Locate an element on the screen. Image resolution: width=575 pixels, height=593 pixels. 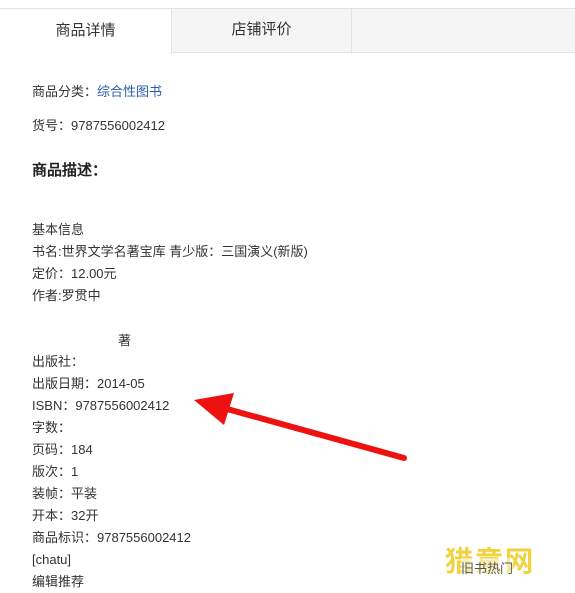
watermark: 猎意网 旧书热门 is located at coordinates (505, 560).